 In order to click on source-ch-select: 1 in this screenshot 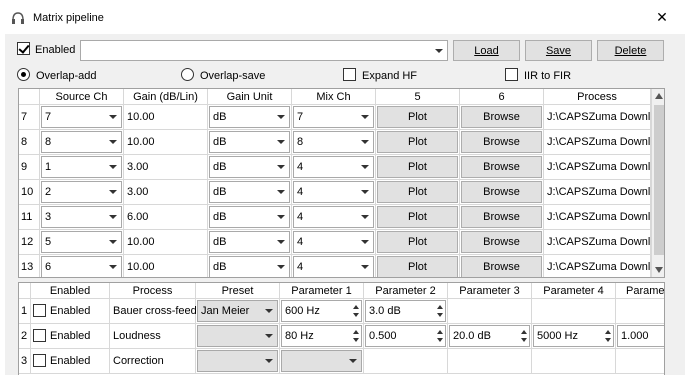, I will do `click(81, 167)`.